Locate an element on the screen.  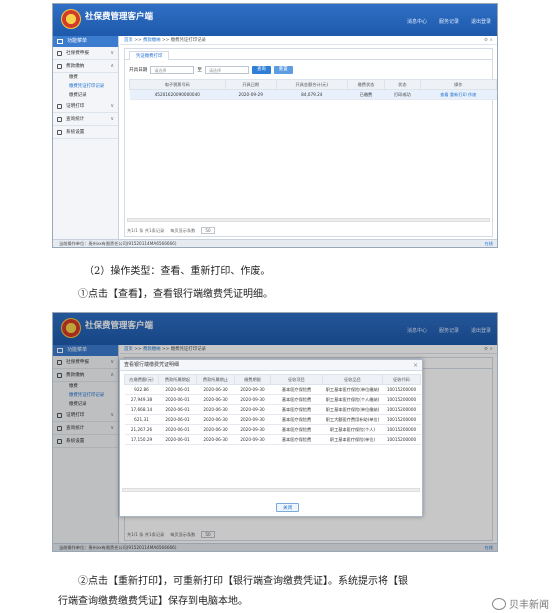
cell-amount: 84,079.24 is located at coordinates (312, 94).